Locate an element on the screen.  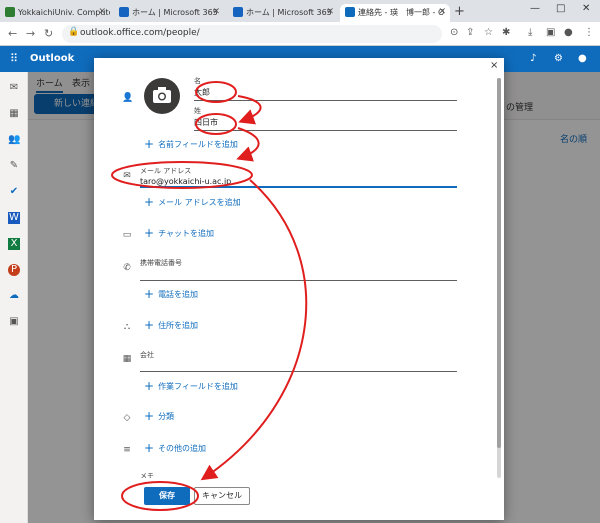
minimize-button: — is located at coordinates (535, 8).